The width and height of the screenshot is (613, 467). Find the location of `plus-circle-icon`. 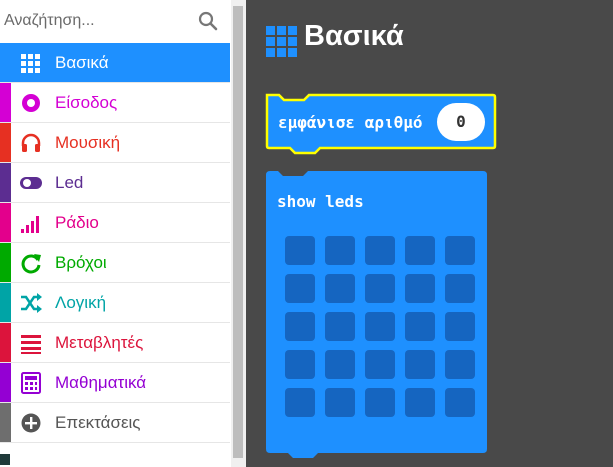

plus-circle-icon is located at coordinates (31, 423).